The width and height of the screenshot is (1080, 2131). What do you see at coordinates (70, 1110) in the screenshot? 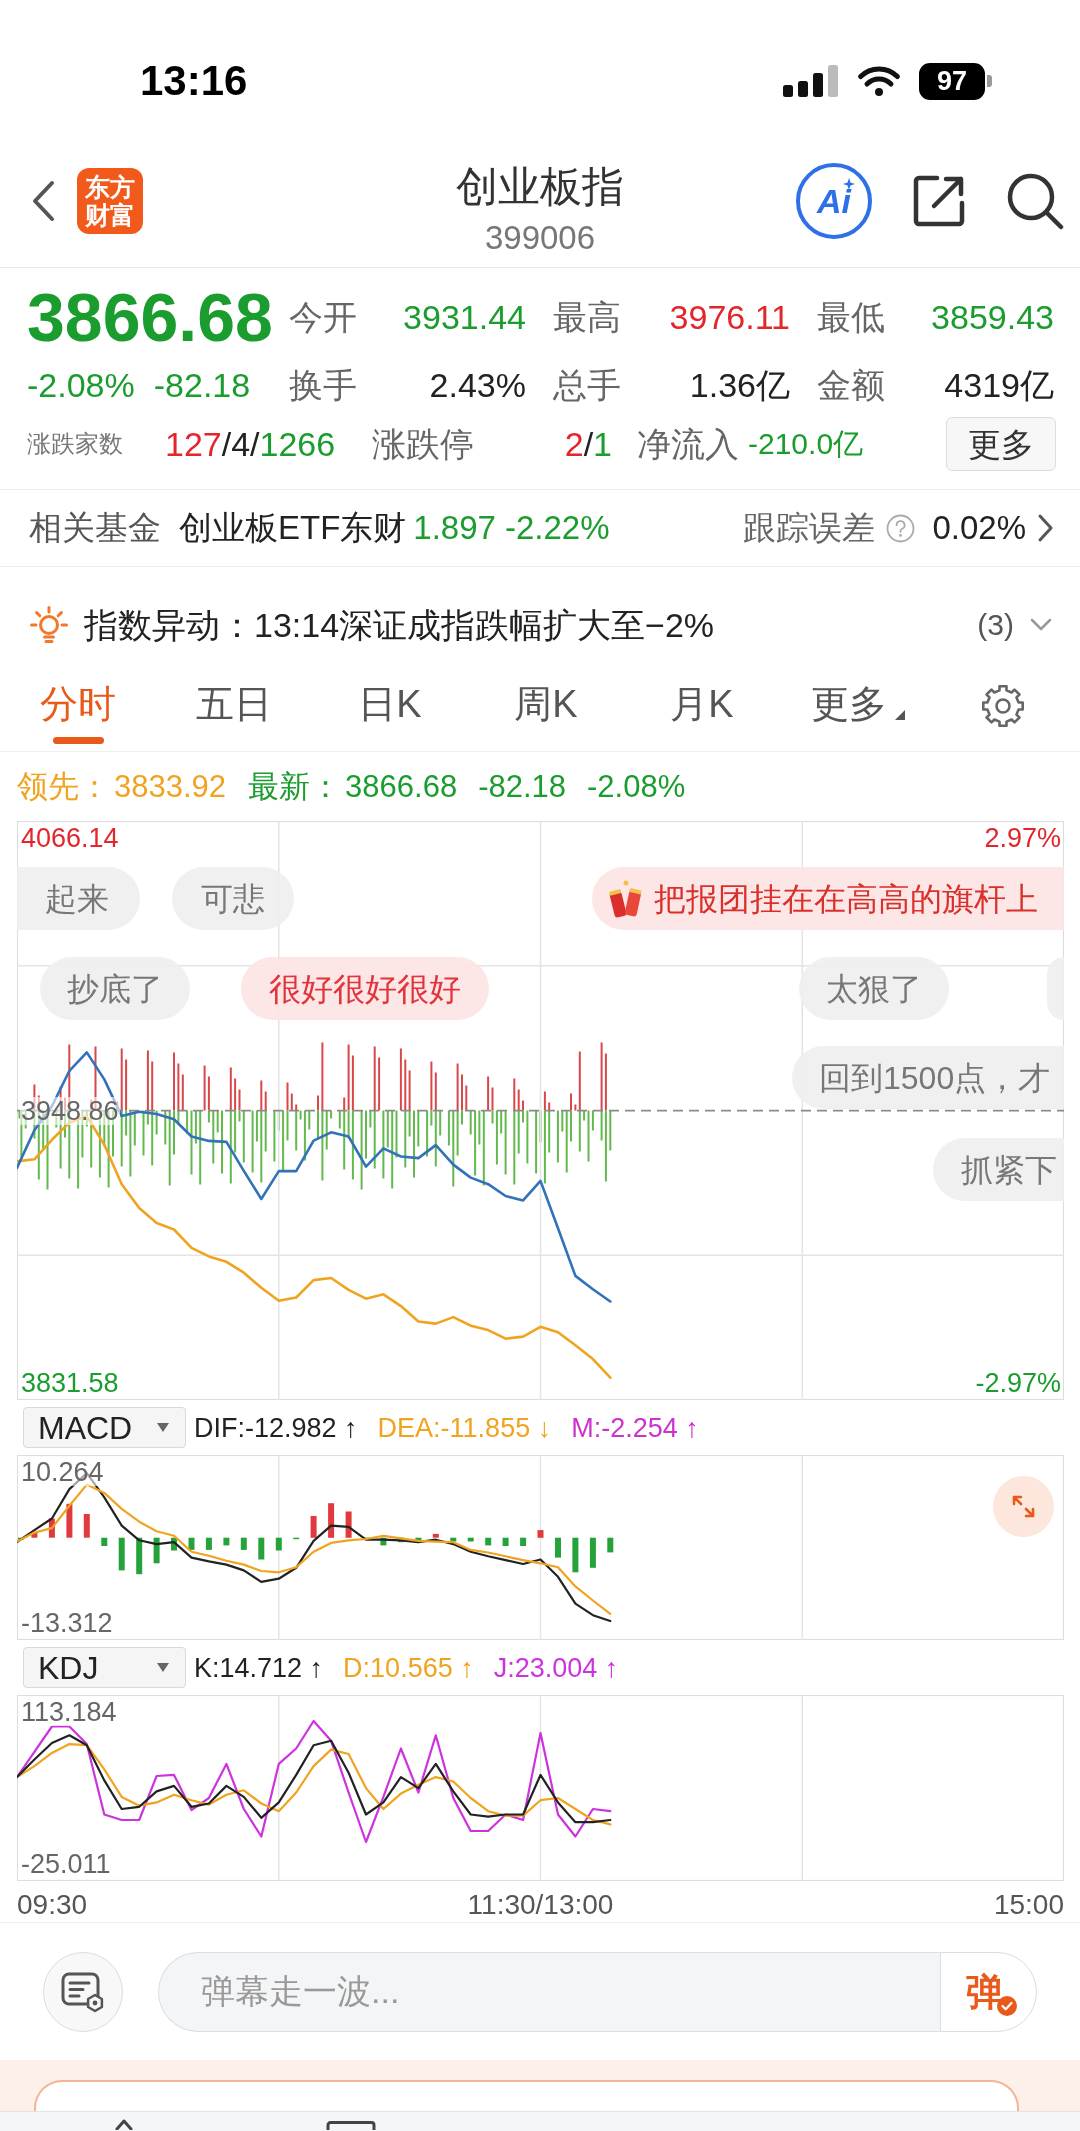
I see `axis-label: 3948.86` at bounding box center [70, 1110].